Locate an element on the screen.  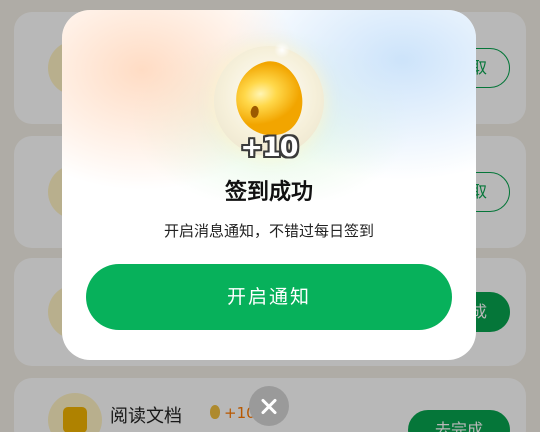
dialog-subtitle: 开启消息通知，不错过每日签到 is located at coordinates (268, 231).